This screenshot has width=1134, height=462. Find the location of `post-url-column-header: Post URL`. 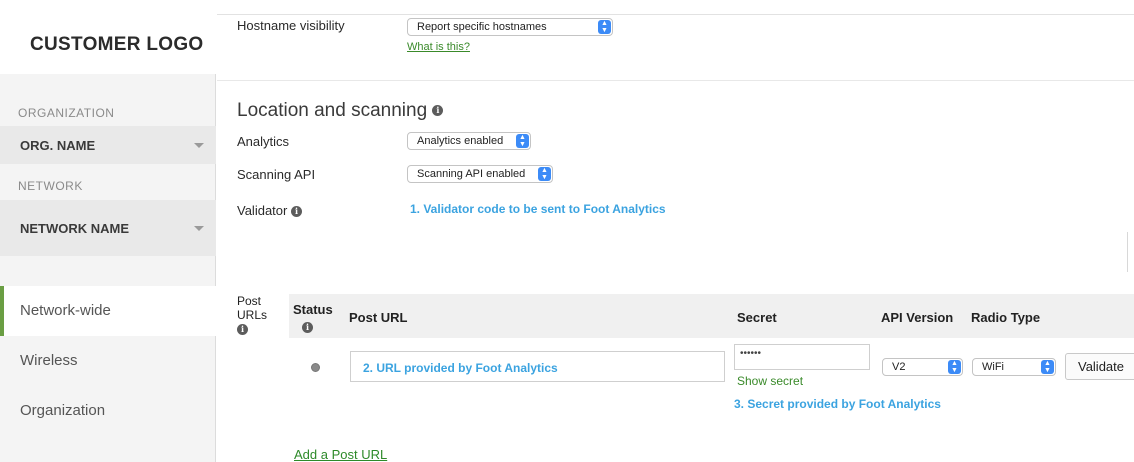

post-url-column-header: Post URL is located at coordinates (378, 317).